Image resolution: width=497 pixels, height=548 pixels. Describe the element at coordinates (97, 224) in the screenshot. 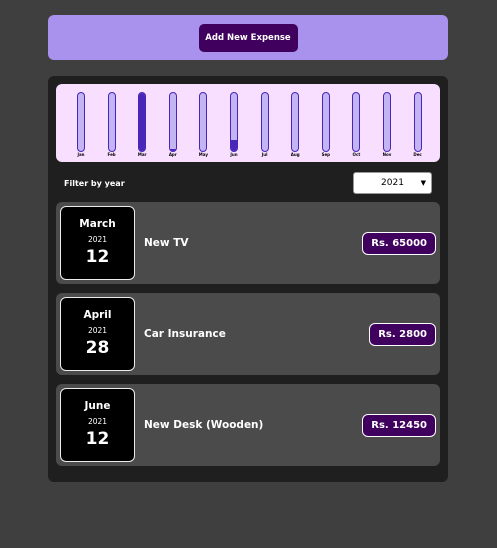

I see `expense-date-month: March` at that location.